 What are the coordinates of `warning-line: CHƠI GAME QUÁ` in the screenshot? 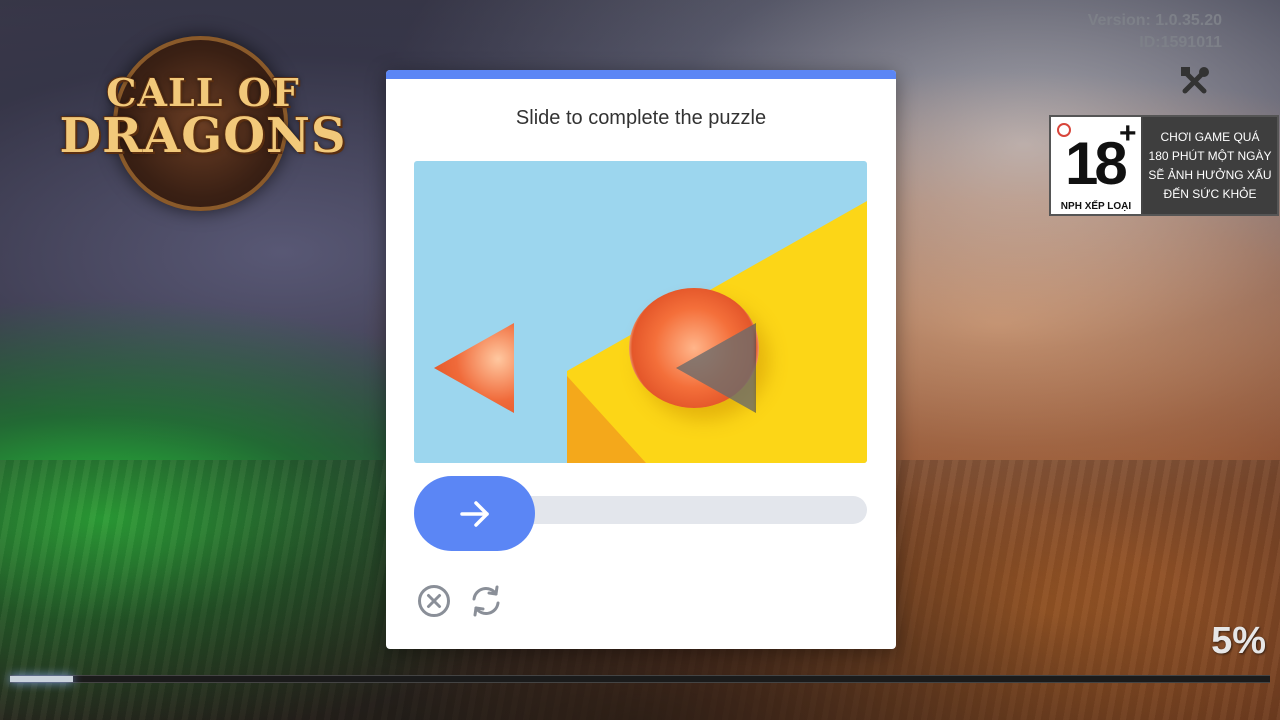 It's located at (1210, 136).